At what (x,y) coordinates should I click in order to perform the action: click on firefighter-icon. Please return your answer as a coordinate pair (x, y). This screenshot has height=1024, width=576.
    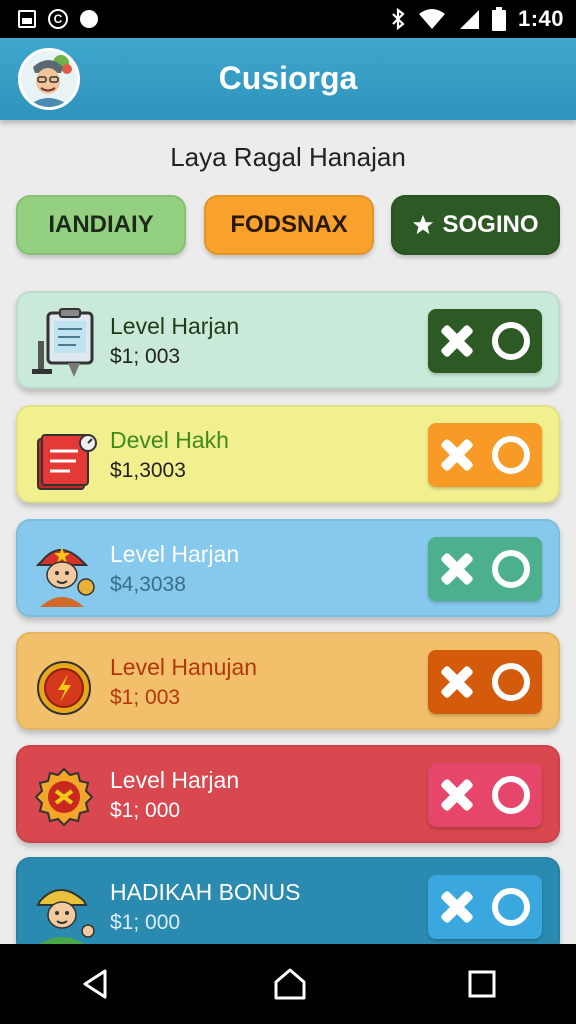
    Looking at the image, I should click on (66, 571).